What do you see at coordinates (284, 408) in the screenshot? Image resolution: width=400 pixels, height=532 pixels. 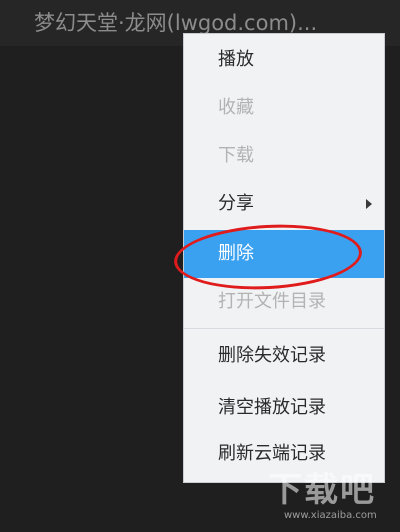 I see `menu-item-clear-history: 清空播放记录` at bounding box center [284, 408].